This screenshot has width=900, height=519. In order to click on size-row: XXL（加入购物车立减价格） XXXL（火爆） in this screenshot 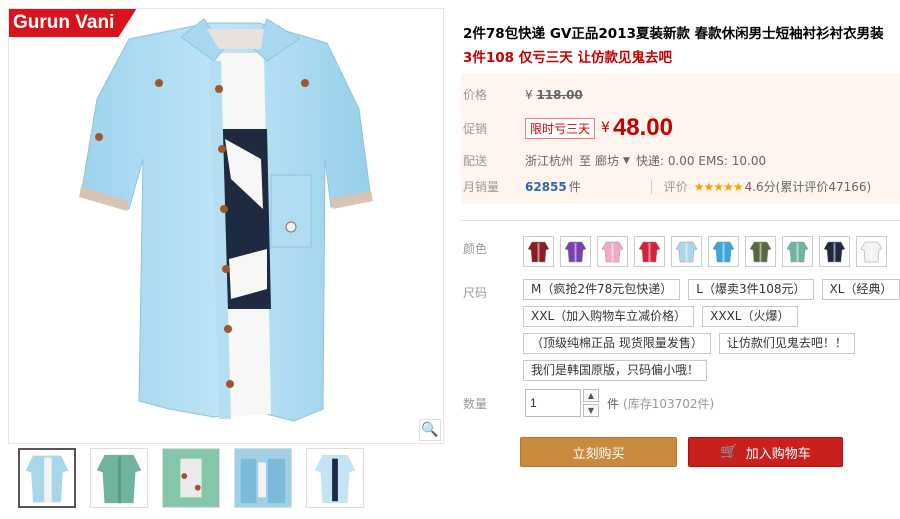, I will do `click(711, 316)`.